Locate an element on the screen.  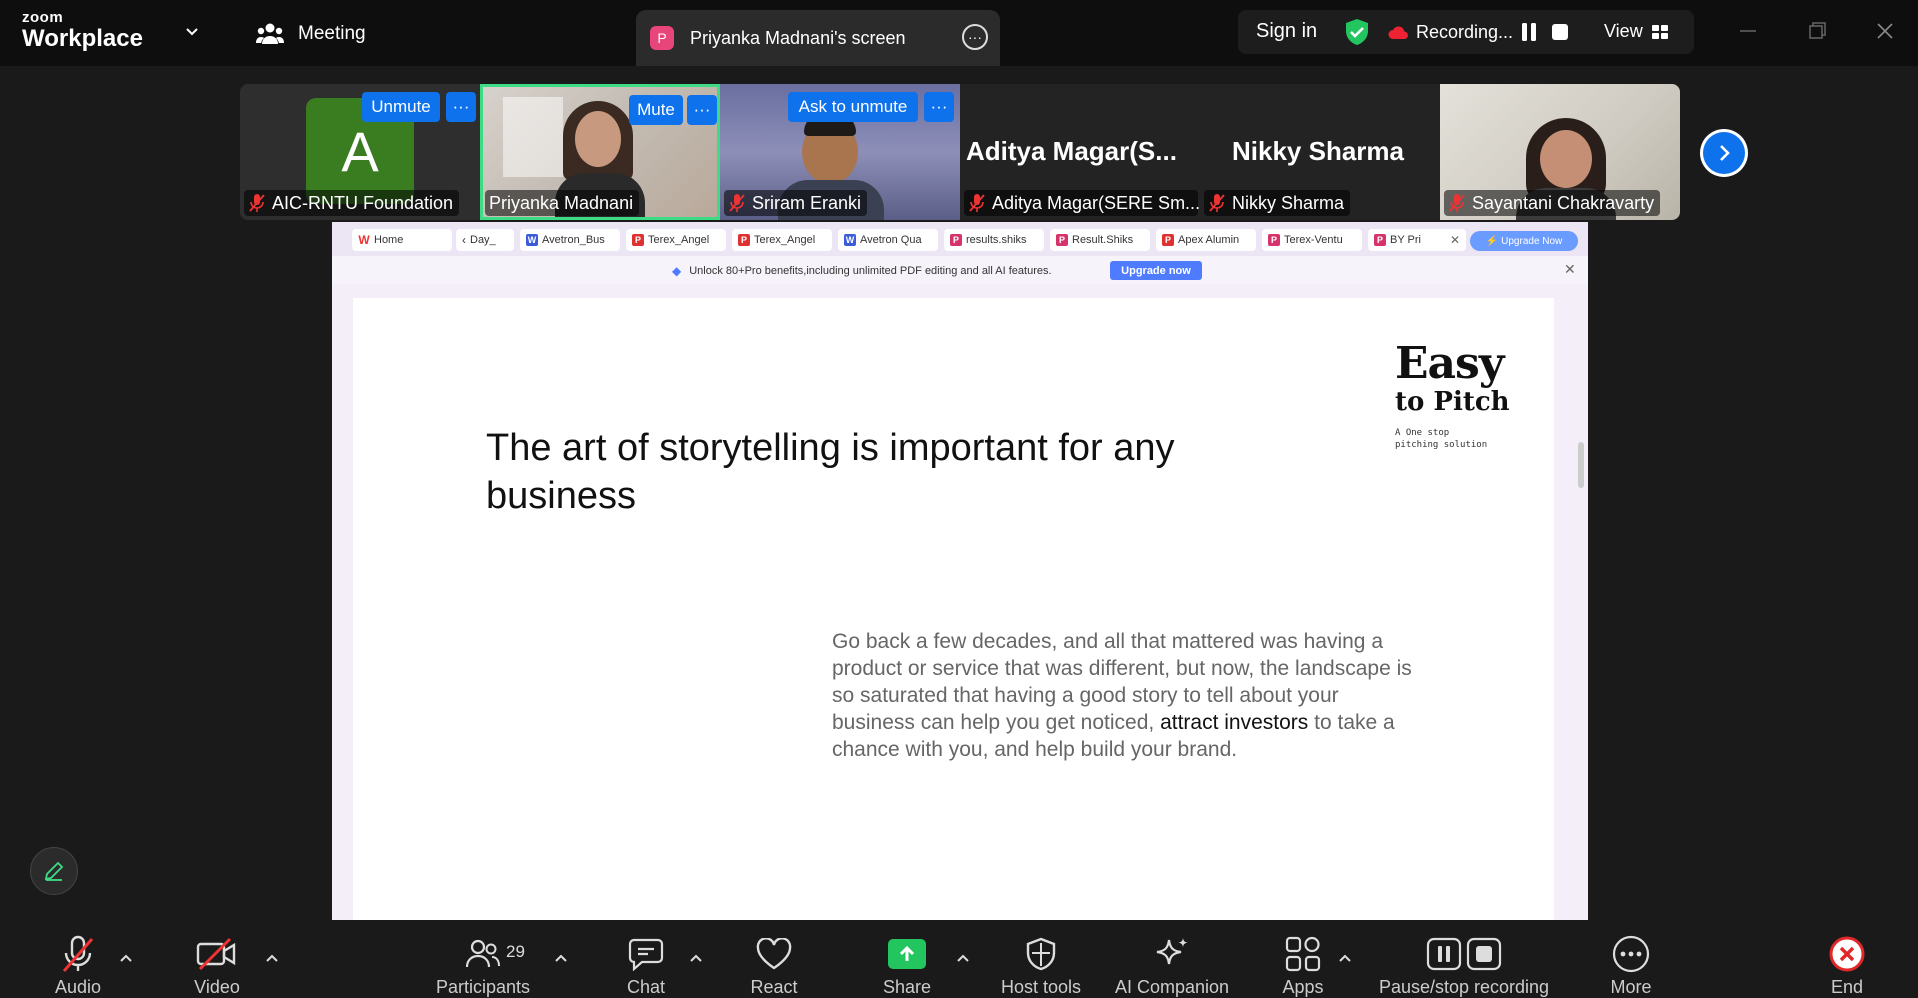
browser-tab-active: P BY Pri ✕ is located at coordinates (1417, 240).